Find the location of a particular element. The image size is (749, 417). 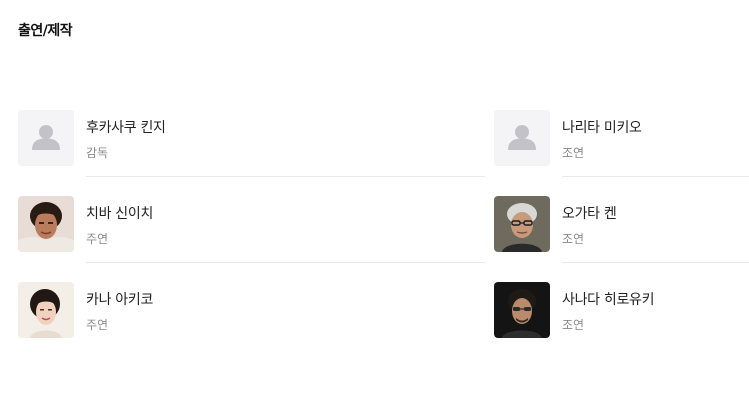

cast-info: 카나 아키코 주연 is located at coordinates (285, 315).